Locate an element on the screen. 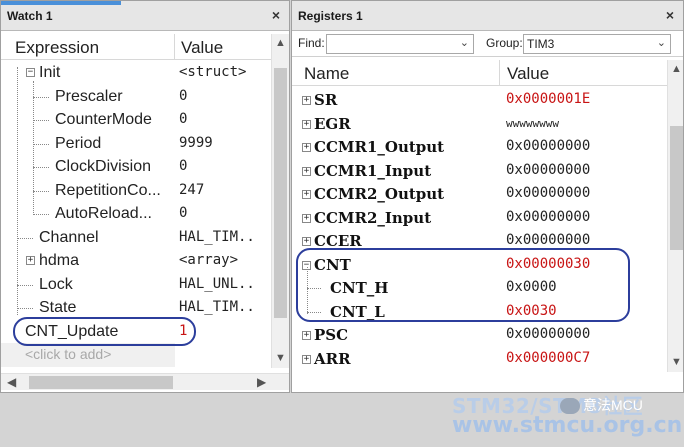 The width and height of the screenshot is (684, 447). scroll-left-icon: ◀ is located at coordinates (11, 382).